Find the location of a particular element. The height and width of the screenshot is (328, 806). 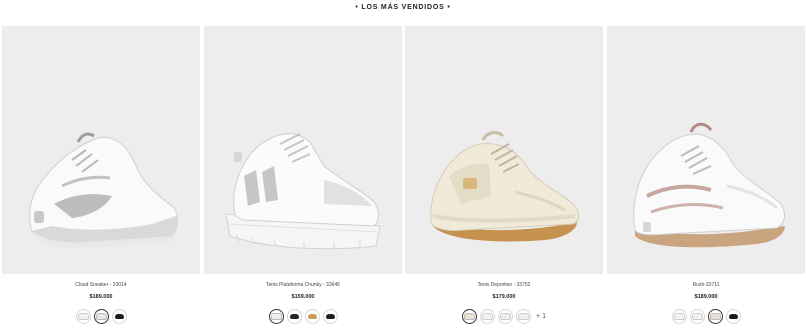

product-price: $159.000 is located at coordinates (303, 297).